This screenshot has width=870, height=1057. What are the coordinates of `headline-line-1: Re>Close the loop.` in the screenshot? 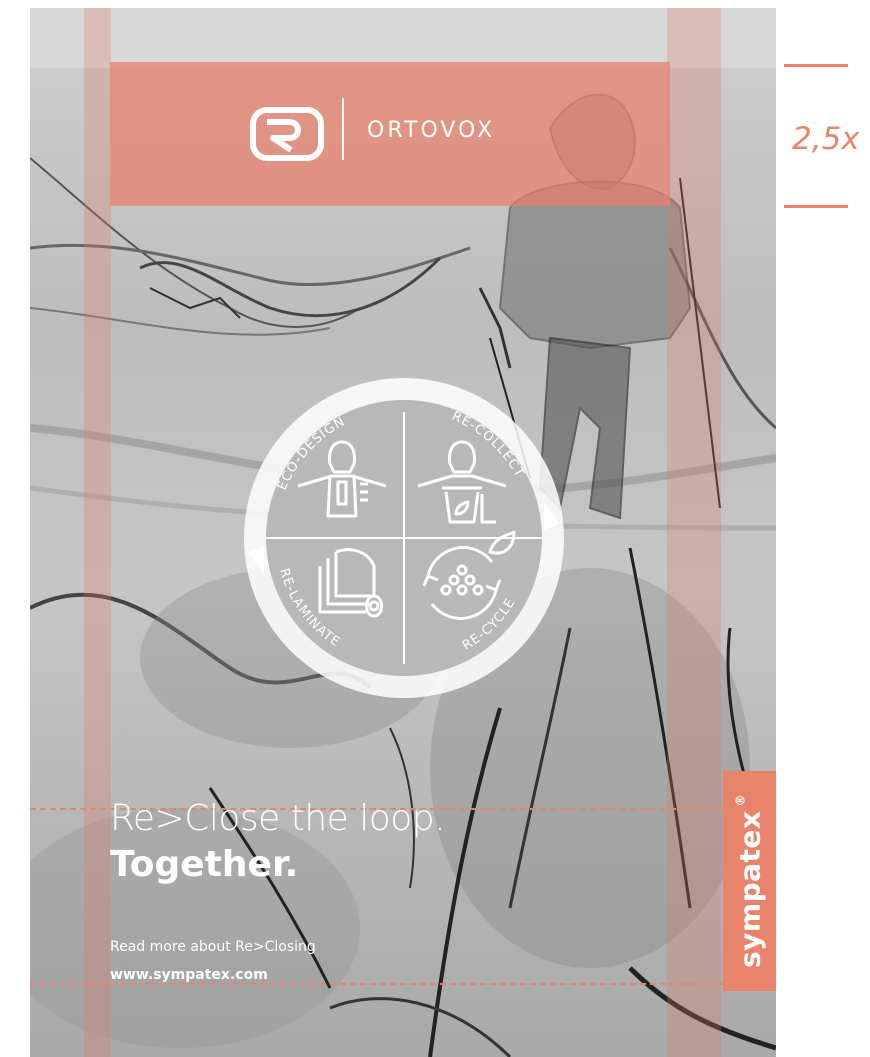 It's located at (278, 818).